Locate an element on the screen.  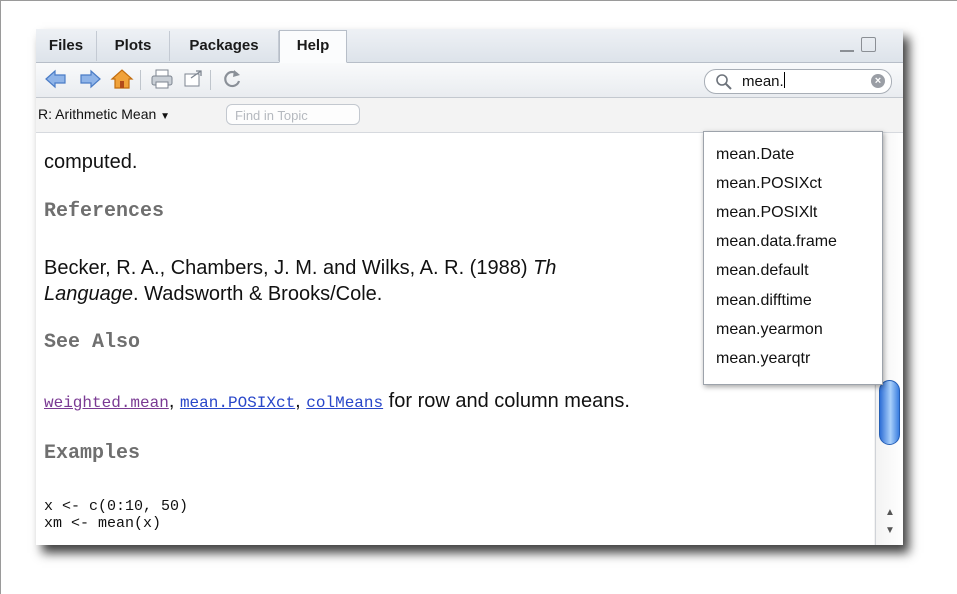
see-also-suffix: for row and column means. is located at coordinates (506, 401).